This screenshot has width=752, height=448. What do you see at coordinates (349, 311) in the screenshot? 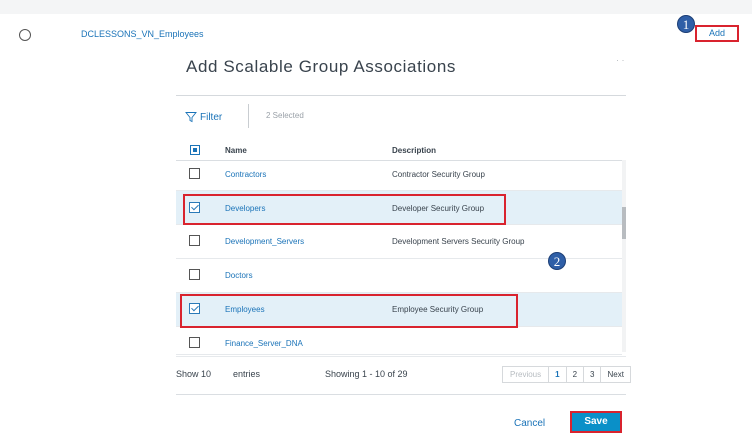
I see `highlight-box-employees` at bounding box center [349, 311].